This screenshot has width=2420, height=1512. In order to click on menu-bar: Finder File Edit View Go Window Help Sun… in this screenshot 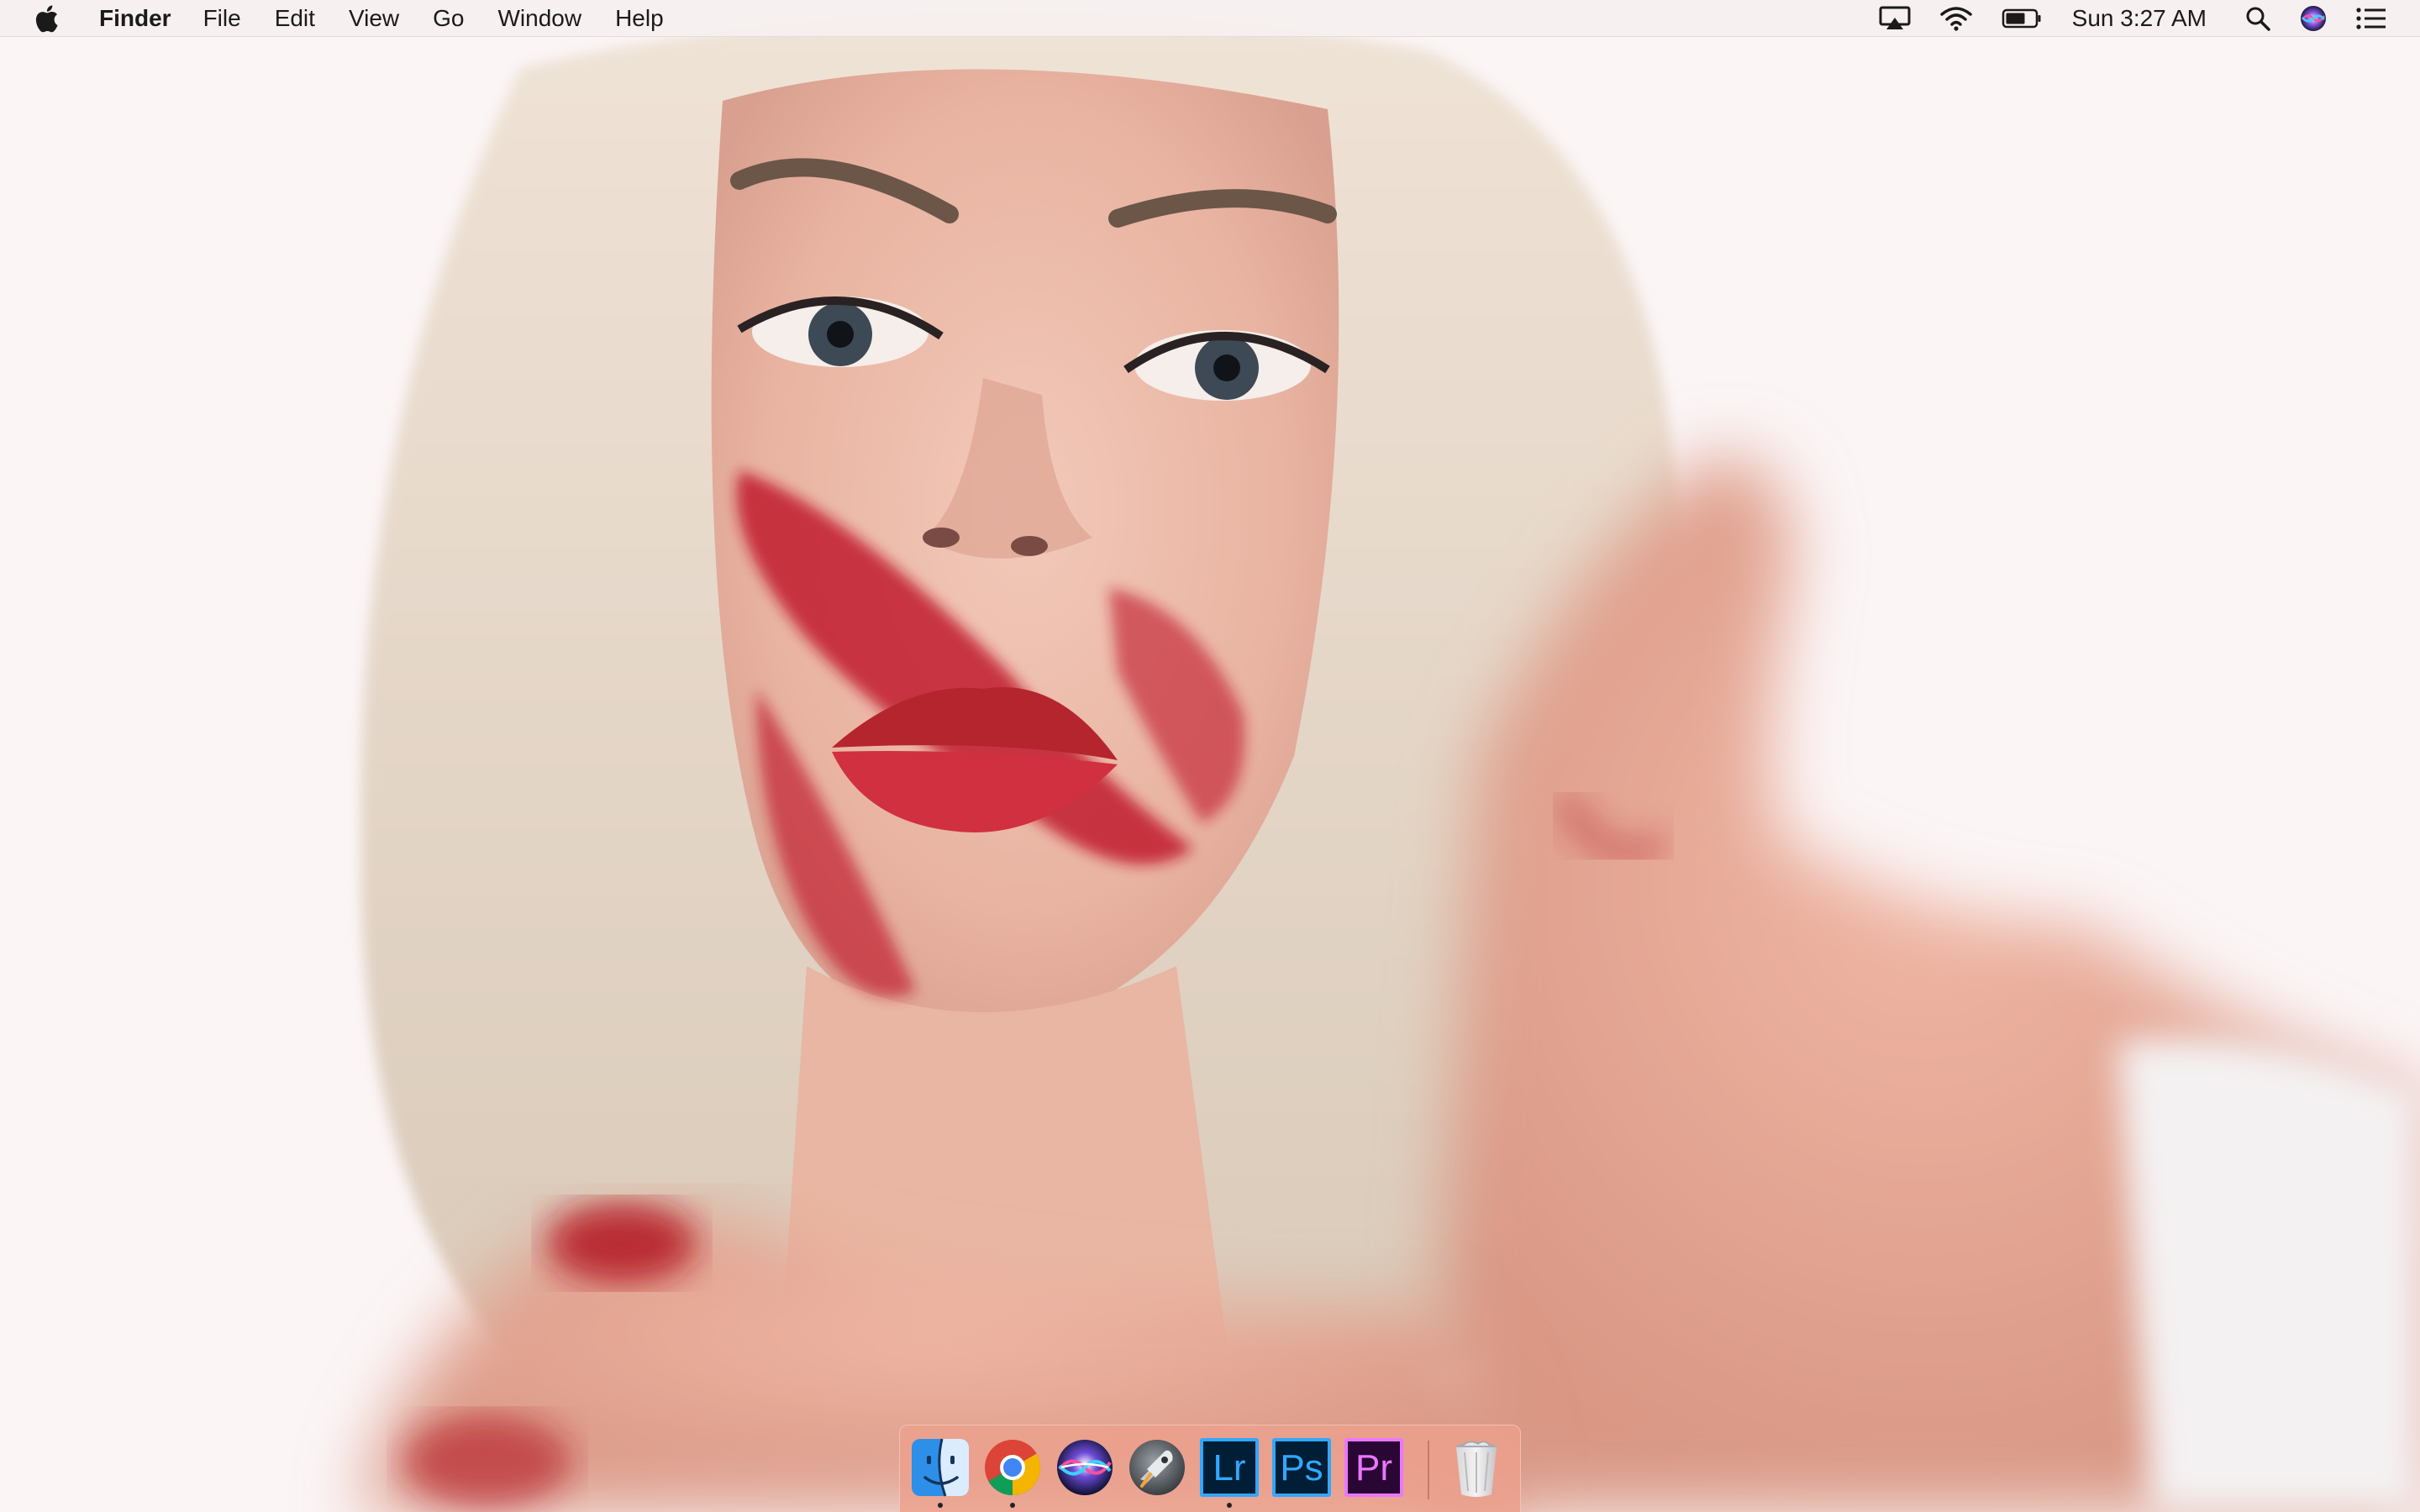, I will do `click(1210, 18)`.